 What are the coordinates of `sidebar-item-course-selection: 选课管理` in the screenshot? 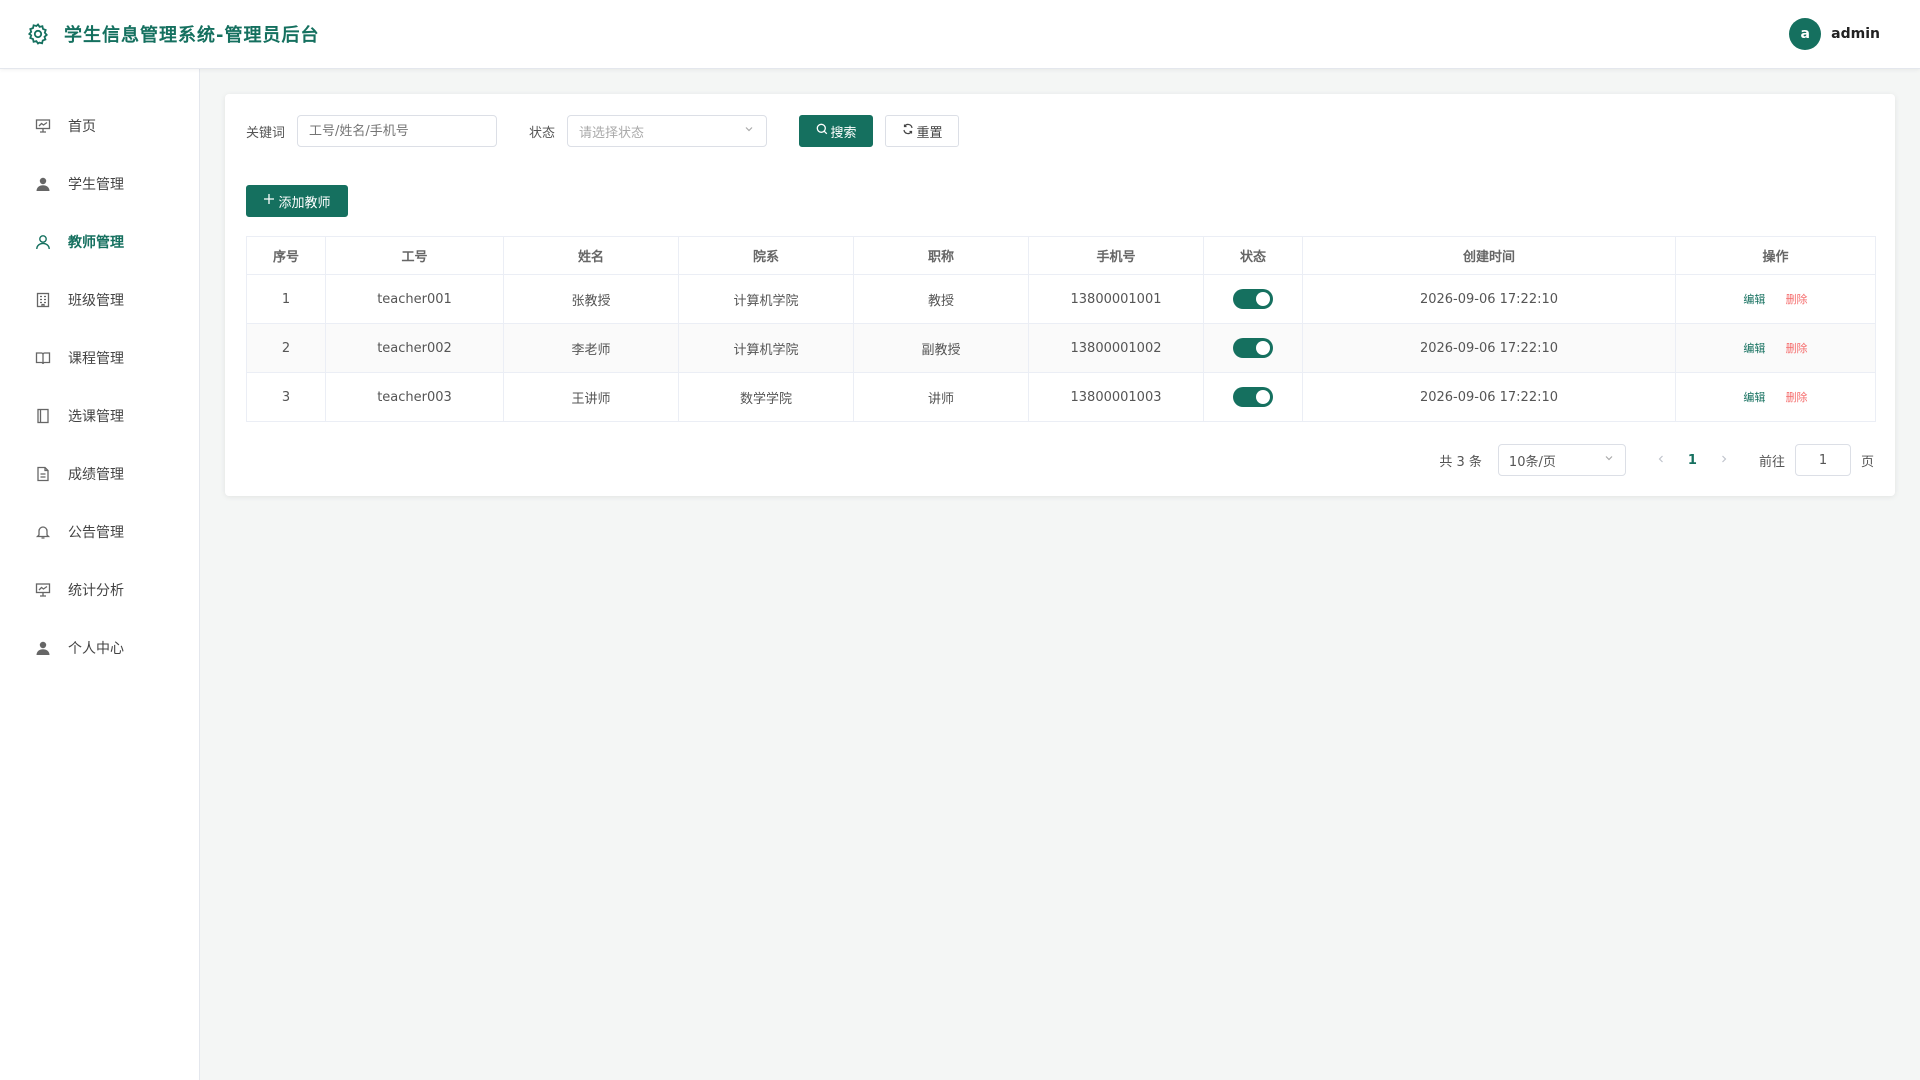 It's located at (99, 416).